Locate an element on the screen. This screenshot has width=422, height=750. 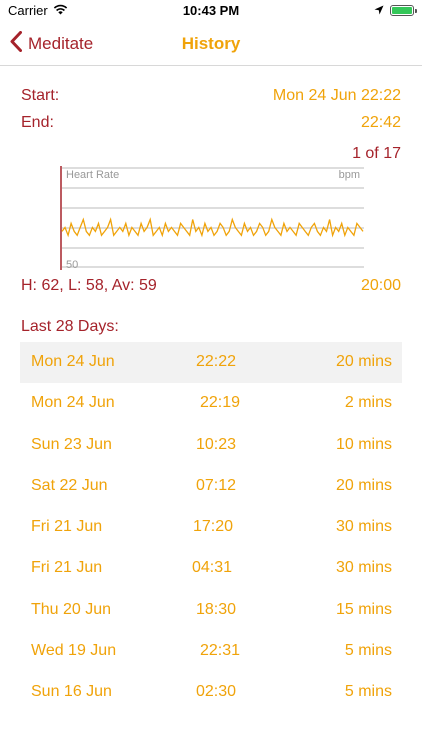
chart-y-tick-label: 50 is located at coordinates (72, 264).